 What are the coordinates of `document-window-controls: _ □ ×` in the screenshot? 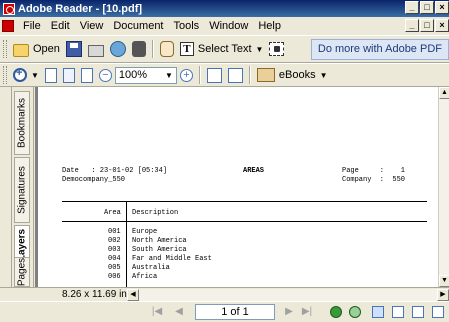 It's located at (426, 25).